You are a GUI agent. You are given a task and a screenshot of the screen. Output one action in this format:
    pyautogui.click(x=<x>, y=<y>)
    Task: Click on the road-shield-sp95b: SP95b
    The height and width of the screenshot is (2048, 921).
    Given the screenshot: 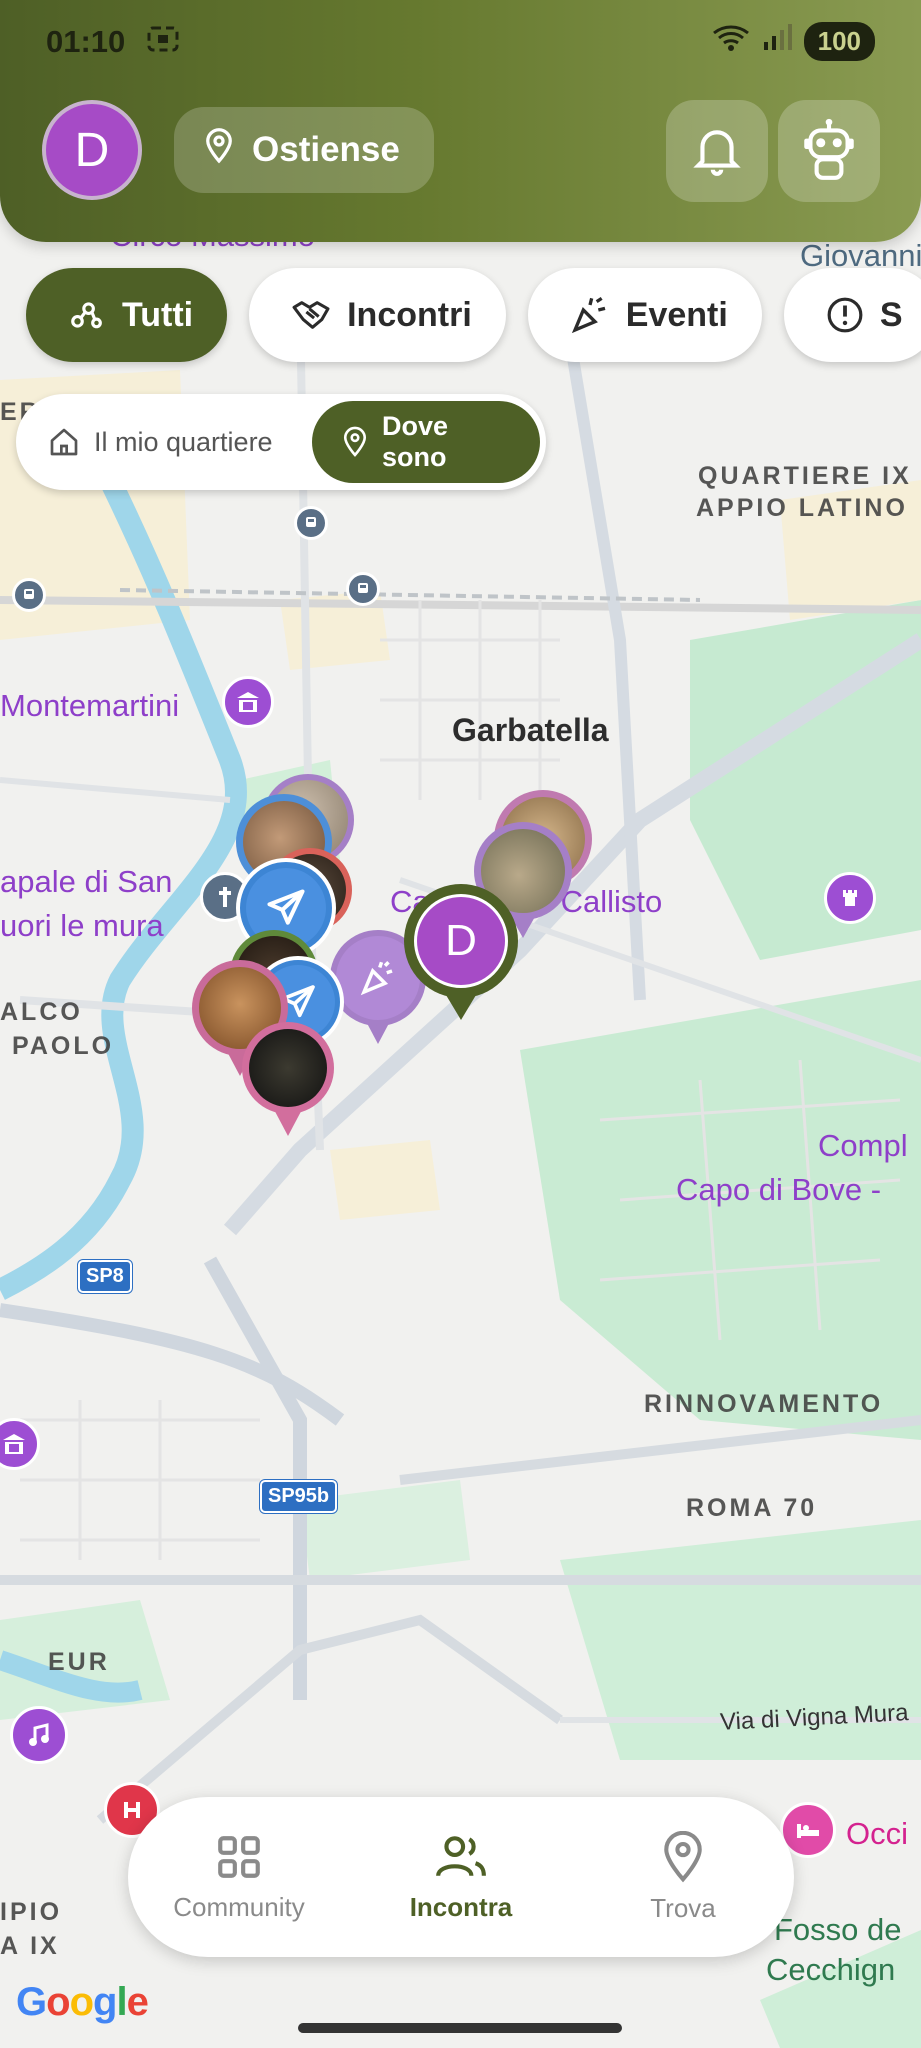 What is the action you would take?
    pyautogui.click(x=299, y=1496)
    